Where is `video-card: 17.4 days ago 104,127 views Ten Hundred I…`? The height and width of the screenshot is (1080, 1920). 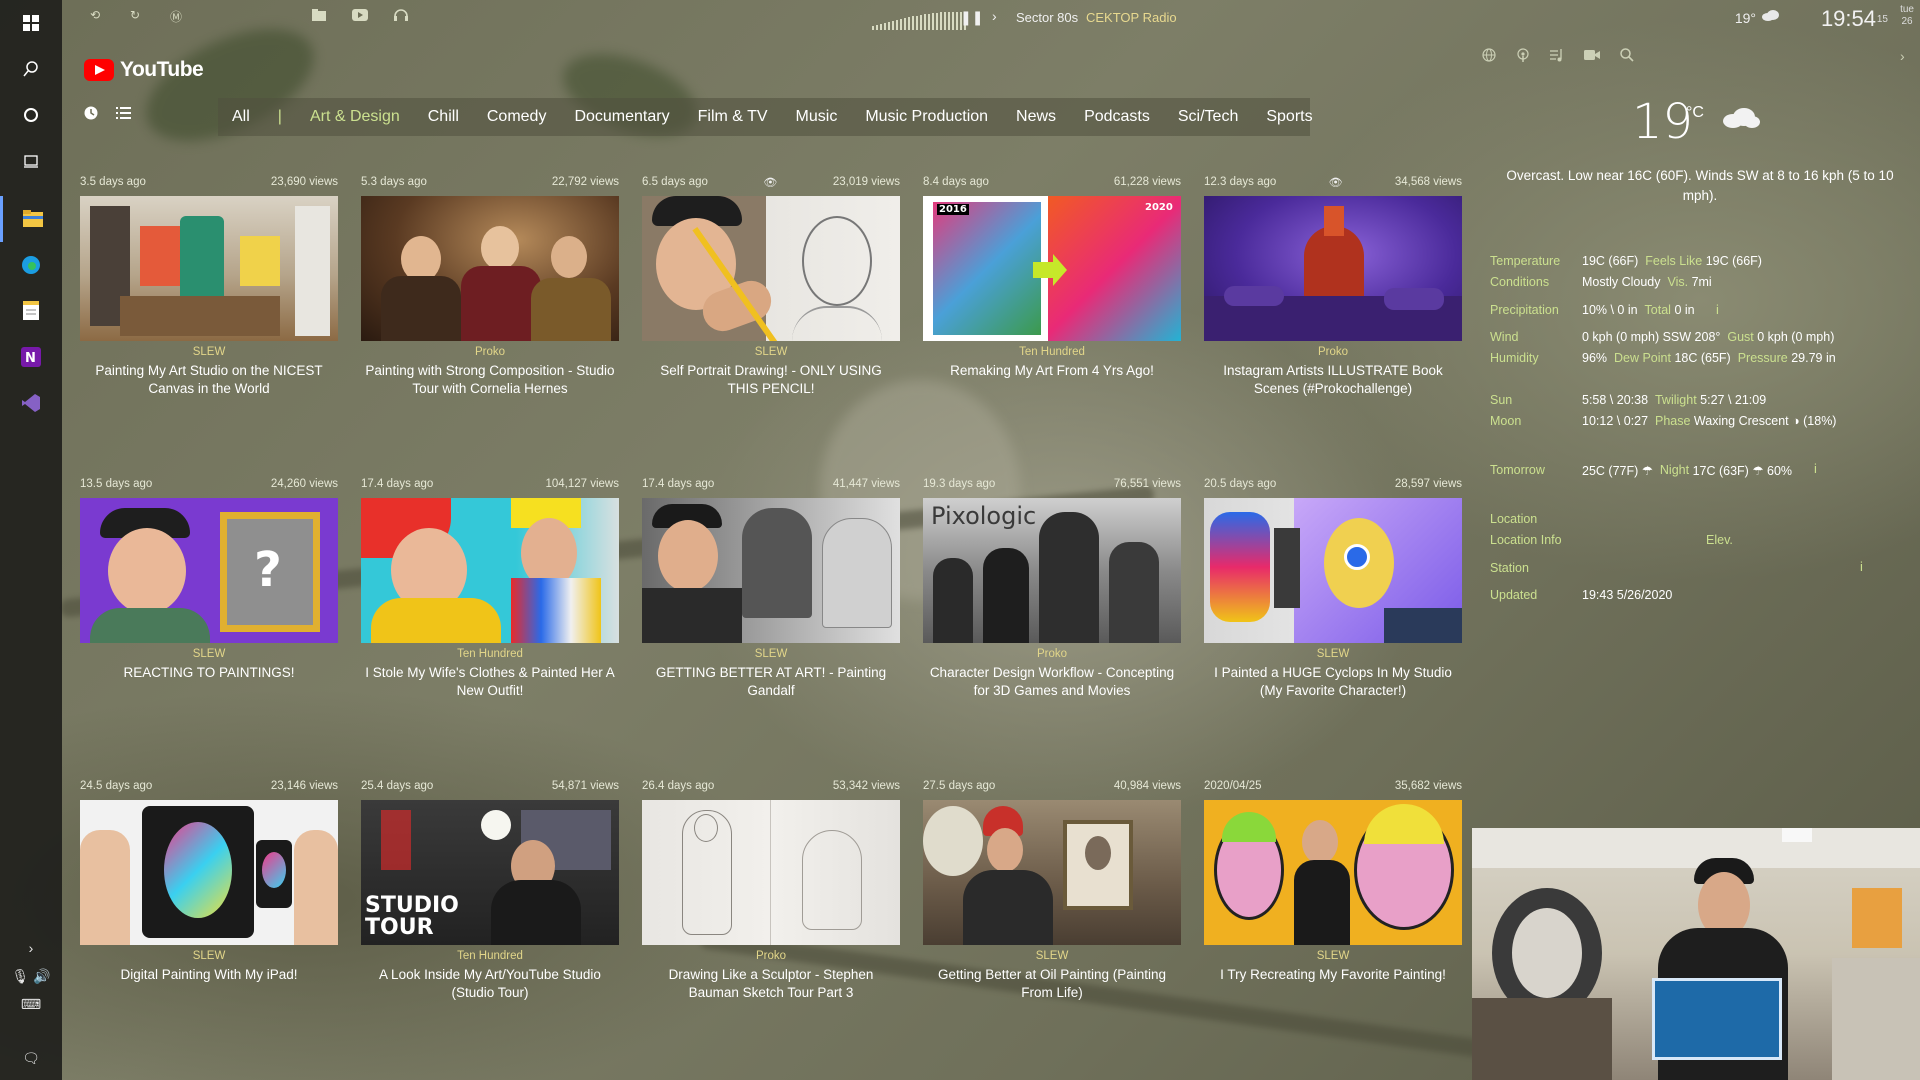
video-card: 17.4 days ago 104,127 views Ten Hundred I… is located at coordinates (490, 589).